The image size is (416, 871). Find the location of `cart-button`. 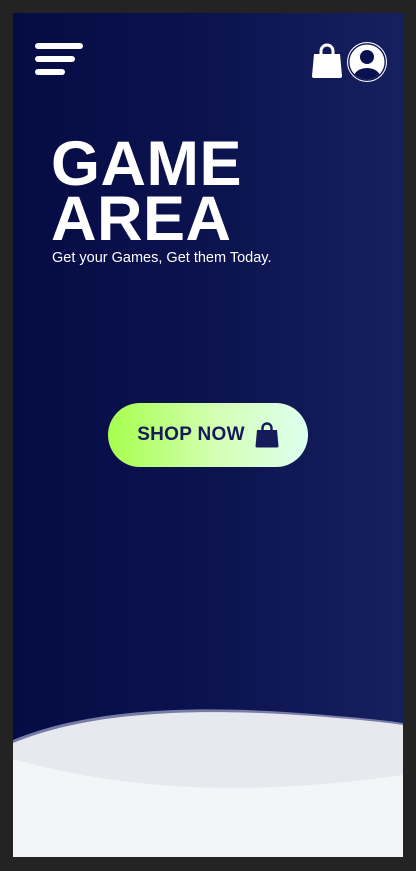

cart-button is located at coordinates (327, 61).